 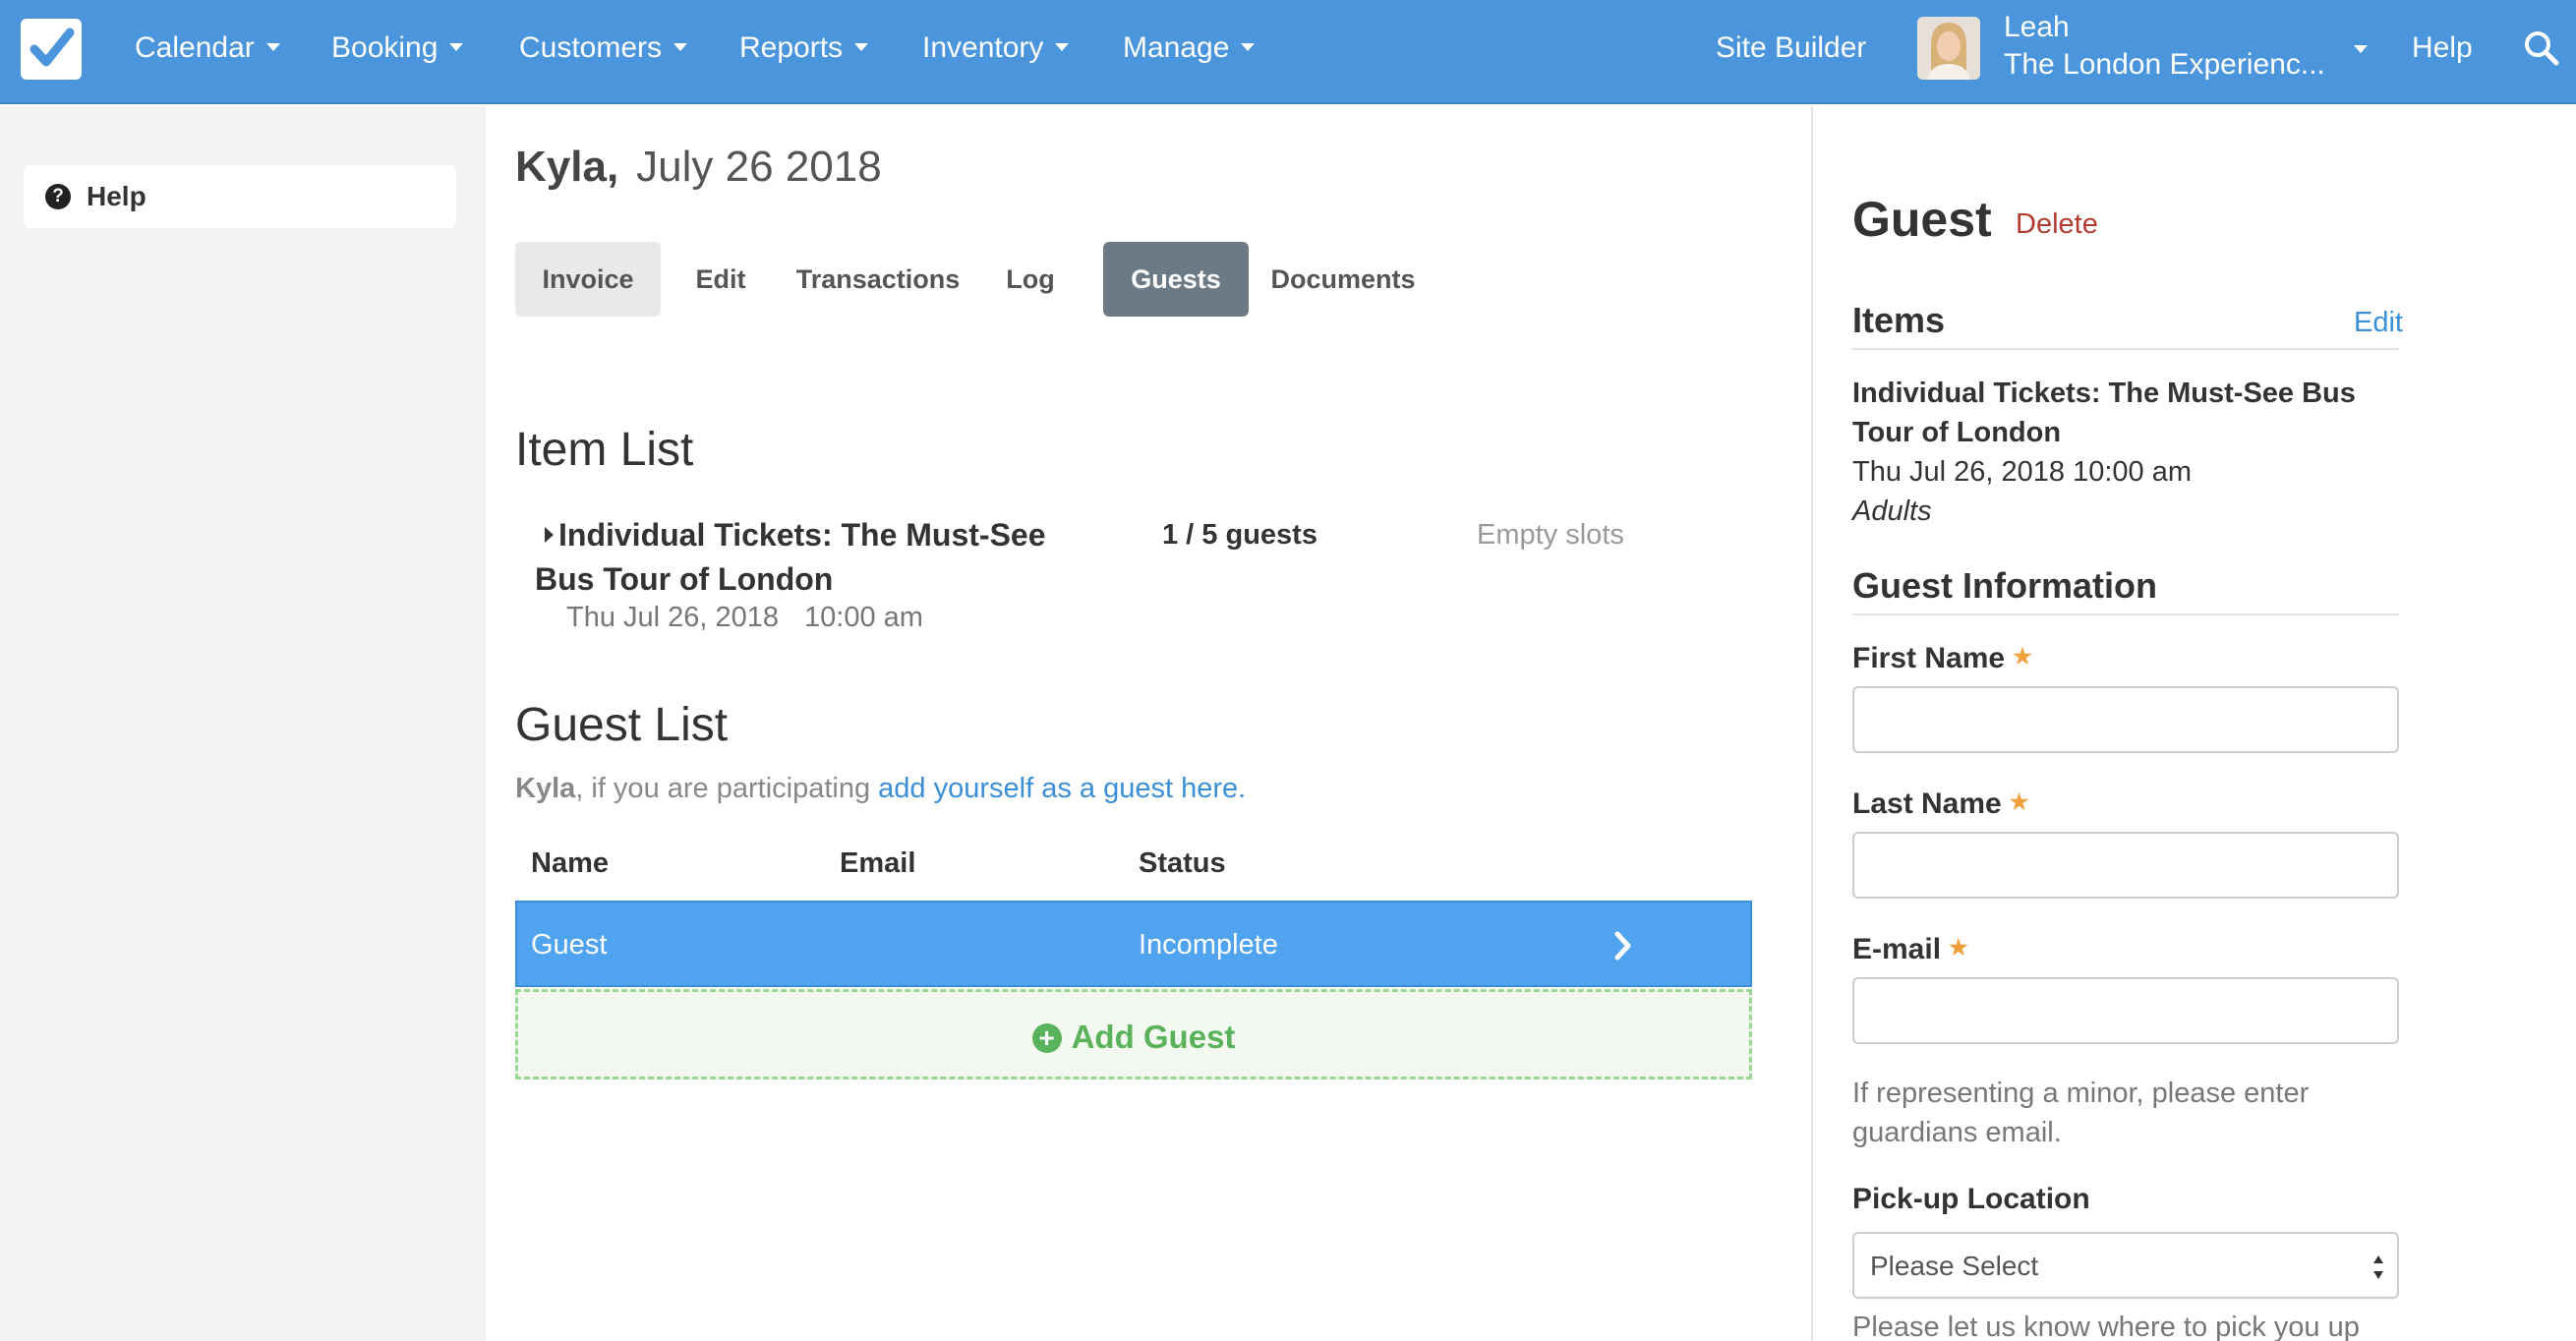 I want to click on help-button: ? Help, so click(x=240, y=196).